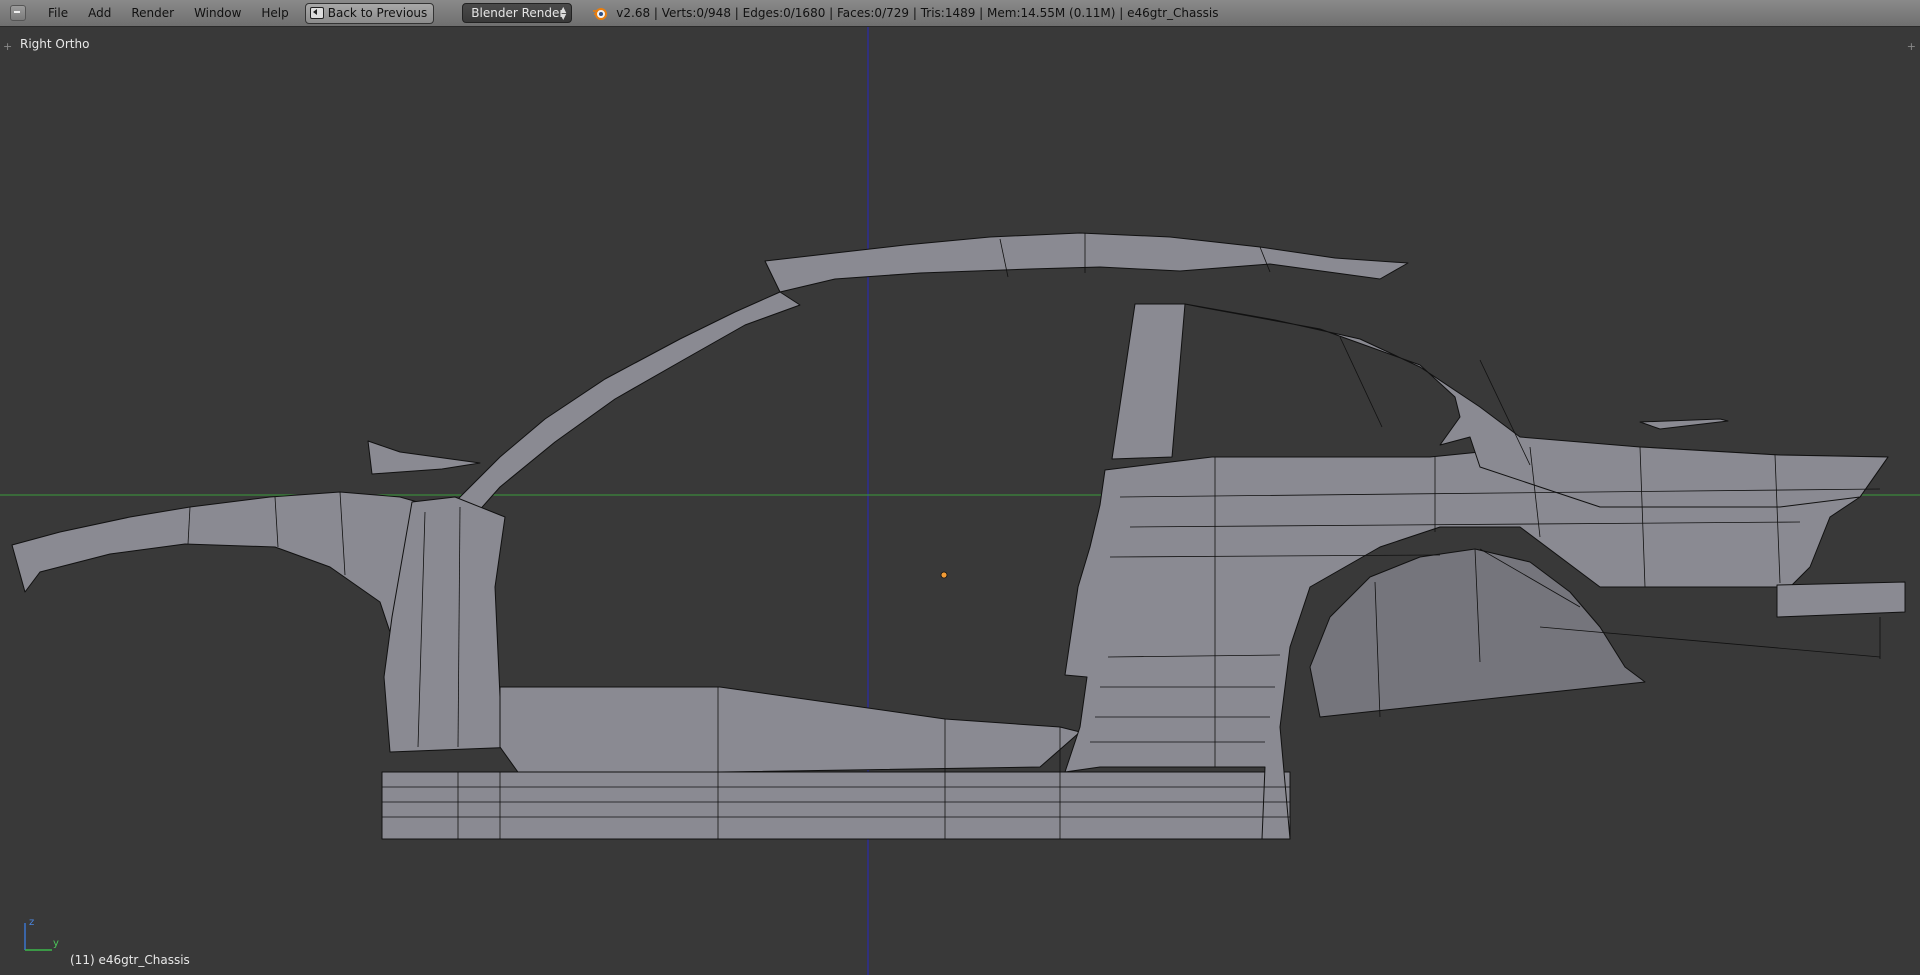 The width and height of the screenshot is (1920, 975). I want to click on object-origin-point, so click(944, 575).